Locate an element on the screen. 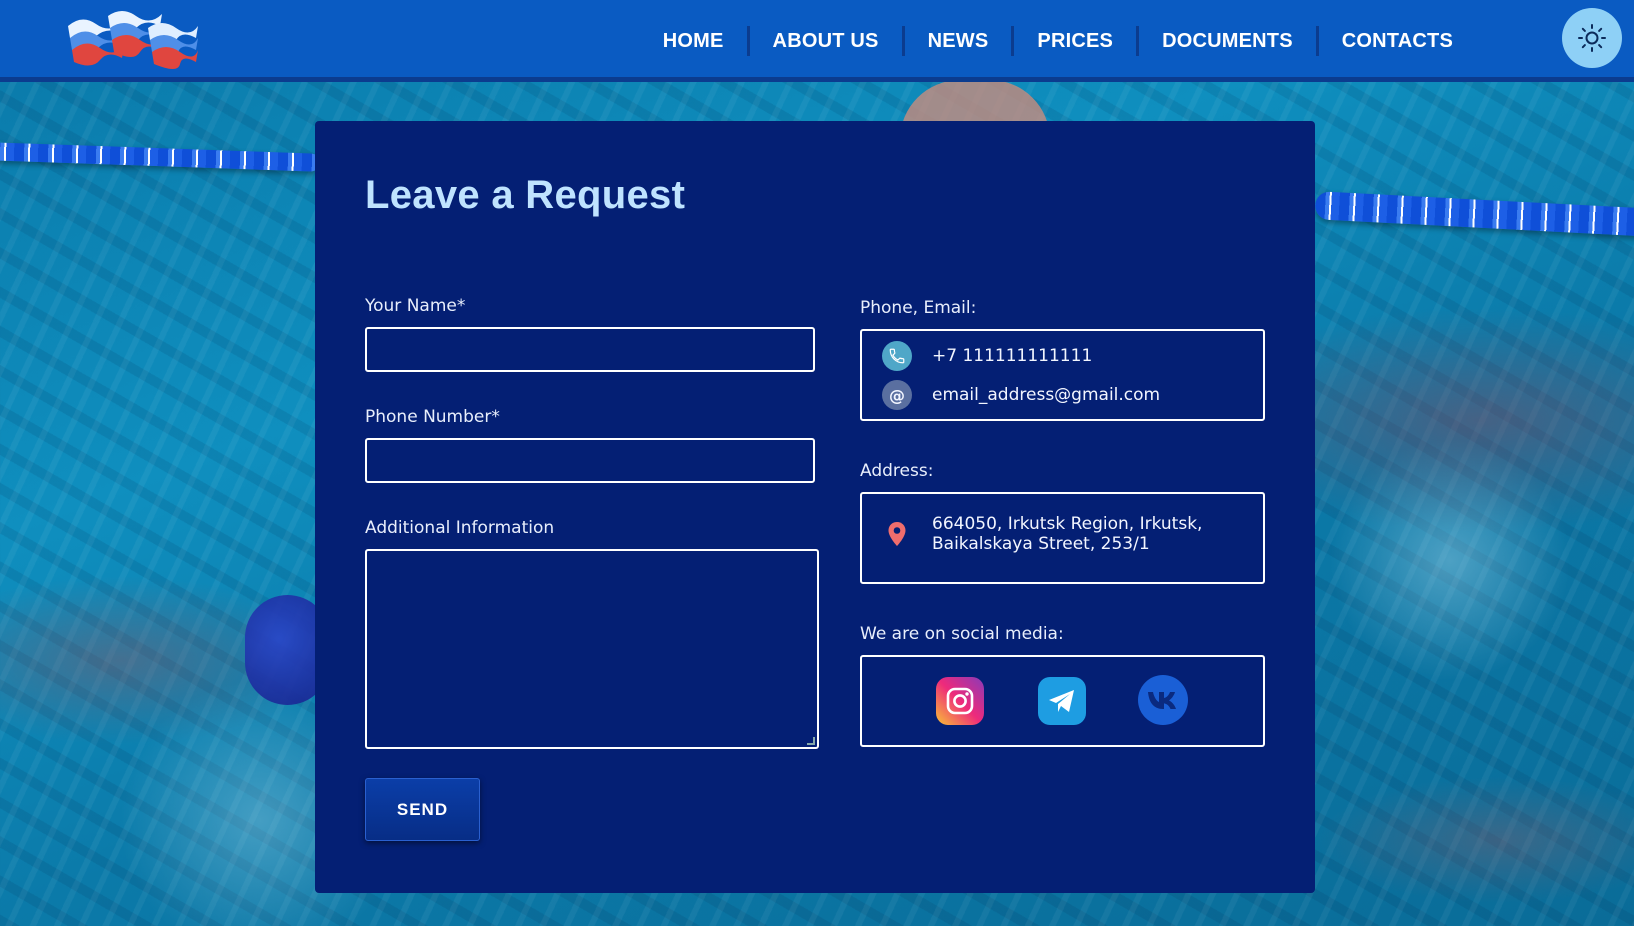 The image size is (1634, 926). info-label: Additional Information is located at coordinates (460, 528).